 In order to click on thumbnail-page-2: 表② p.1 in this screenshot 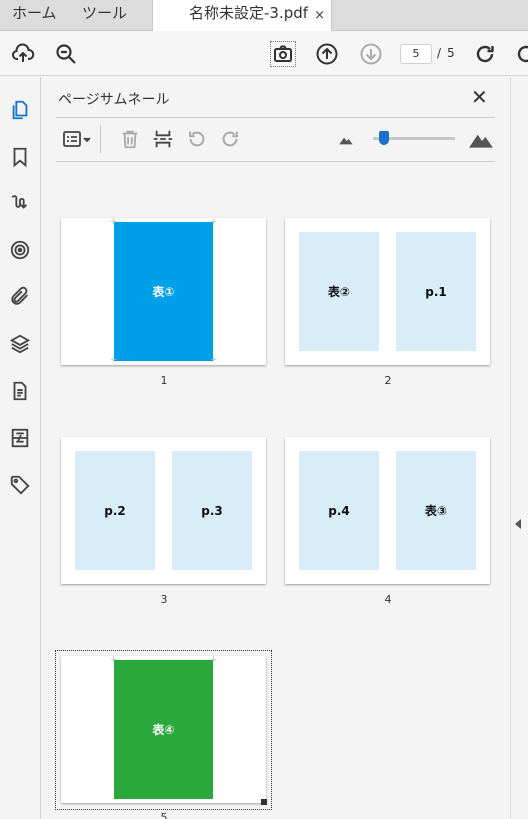, I will do `click(387, 291)`.